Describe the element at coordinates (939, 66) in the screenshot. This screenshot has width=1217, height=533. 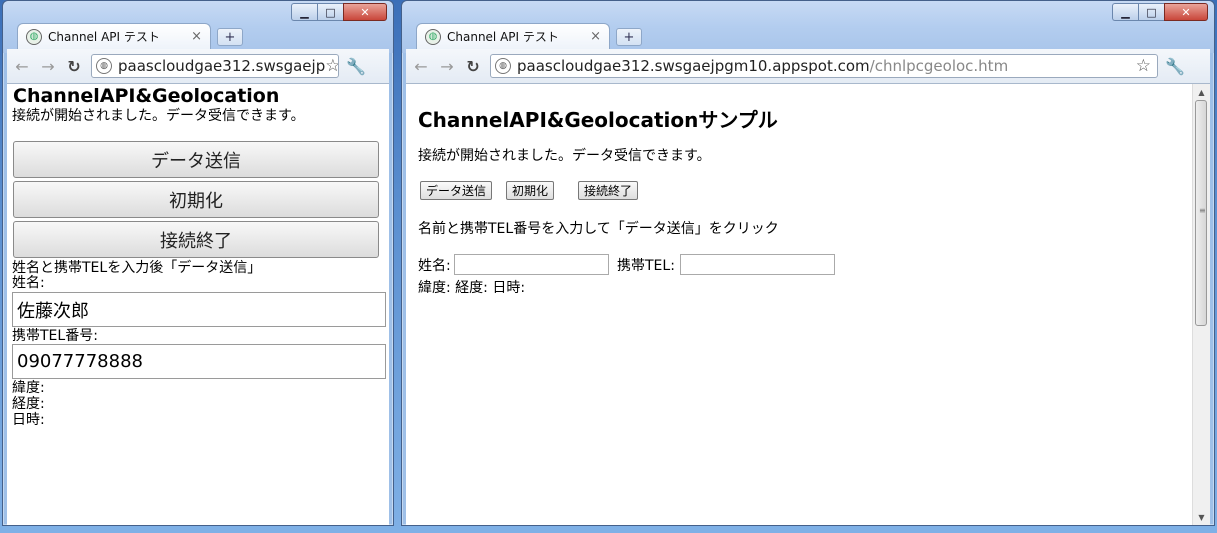
I see `url-path: /chnlpcgeoloc.htm` at that location.